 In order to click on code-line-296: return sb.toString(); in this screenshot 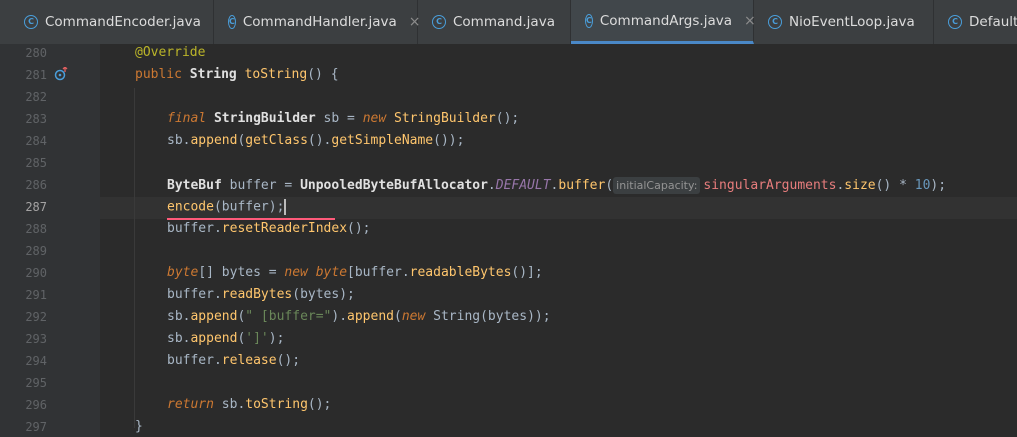, I will do `click(249, 404)`.